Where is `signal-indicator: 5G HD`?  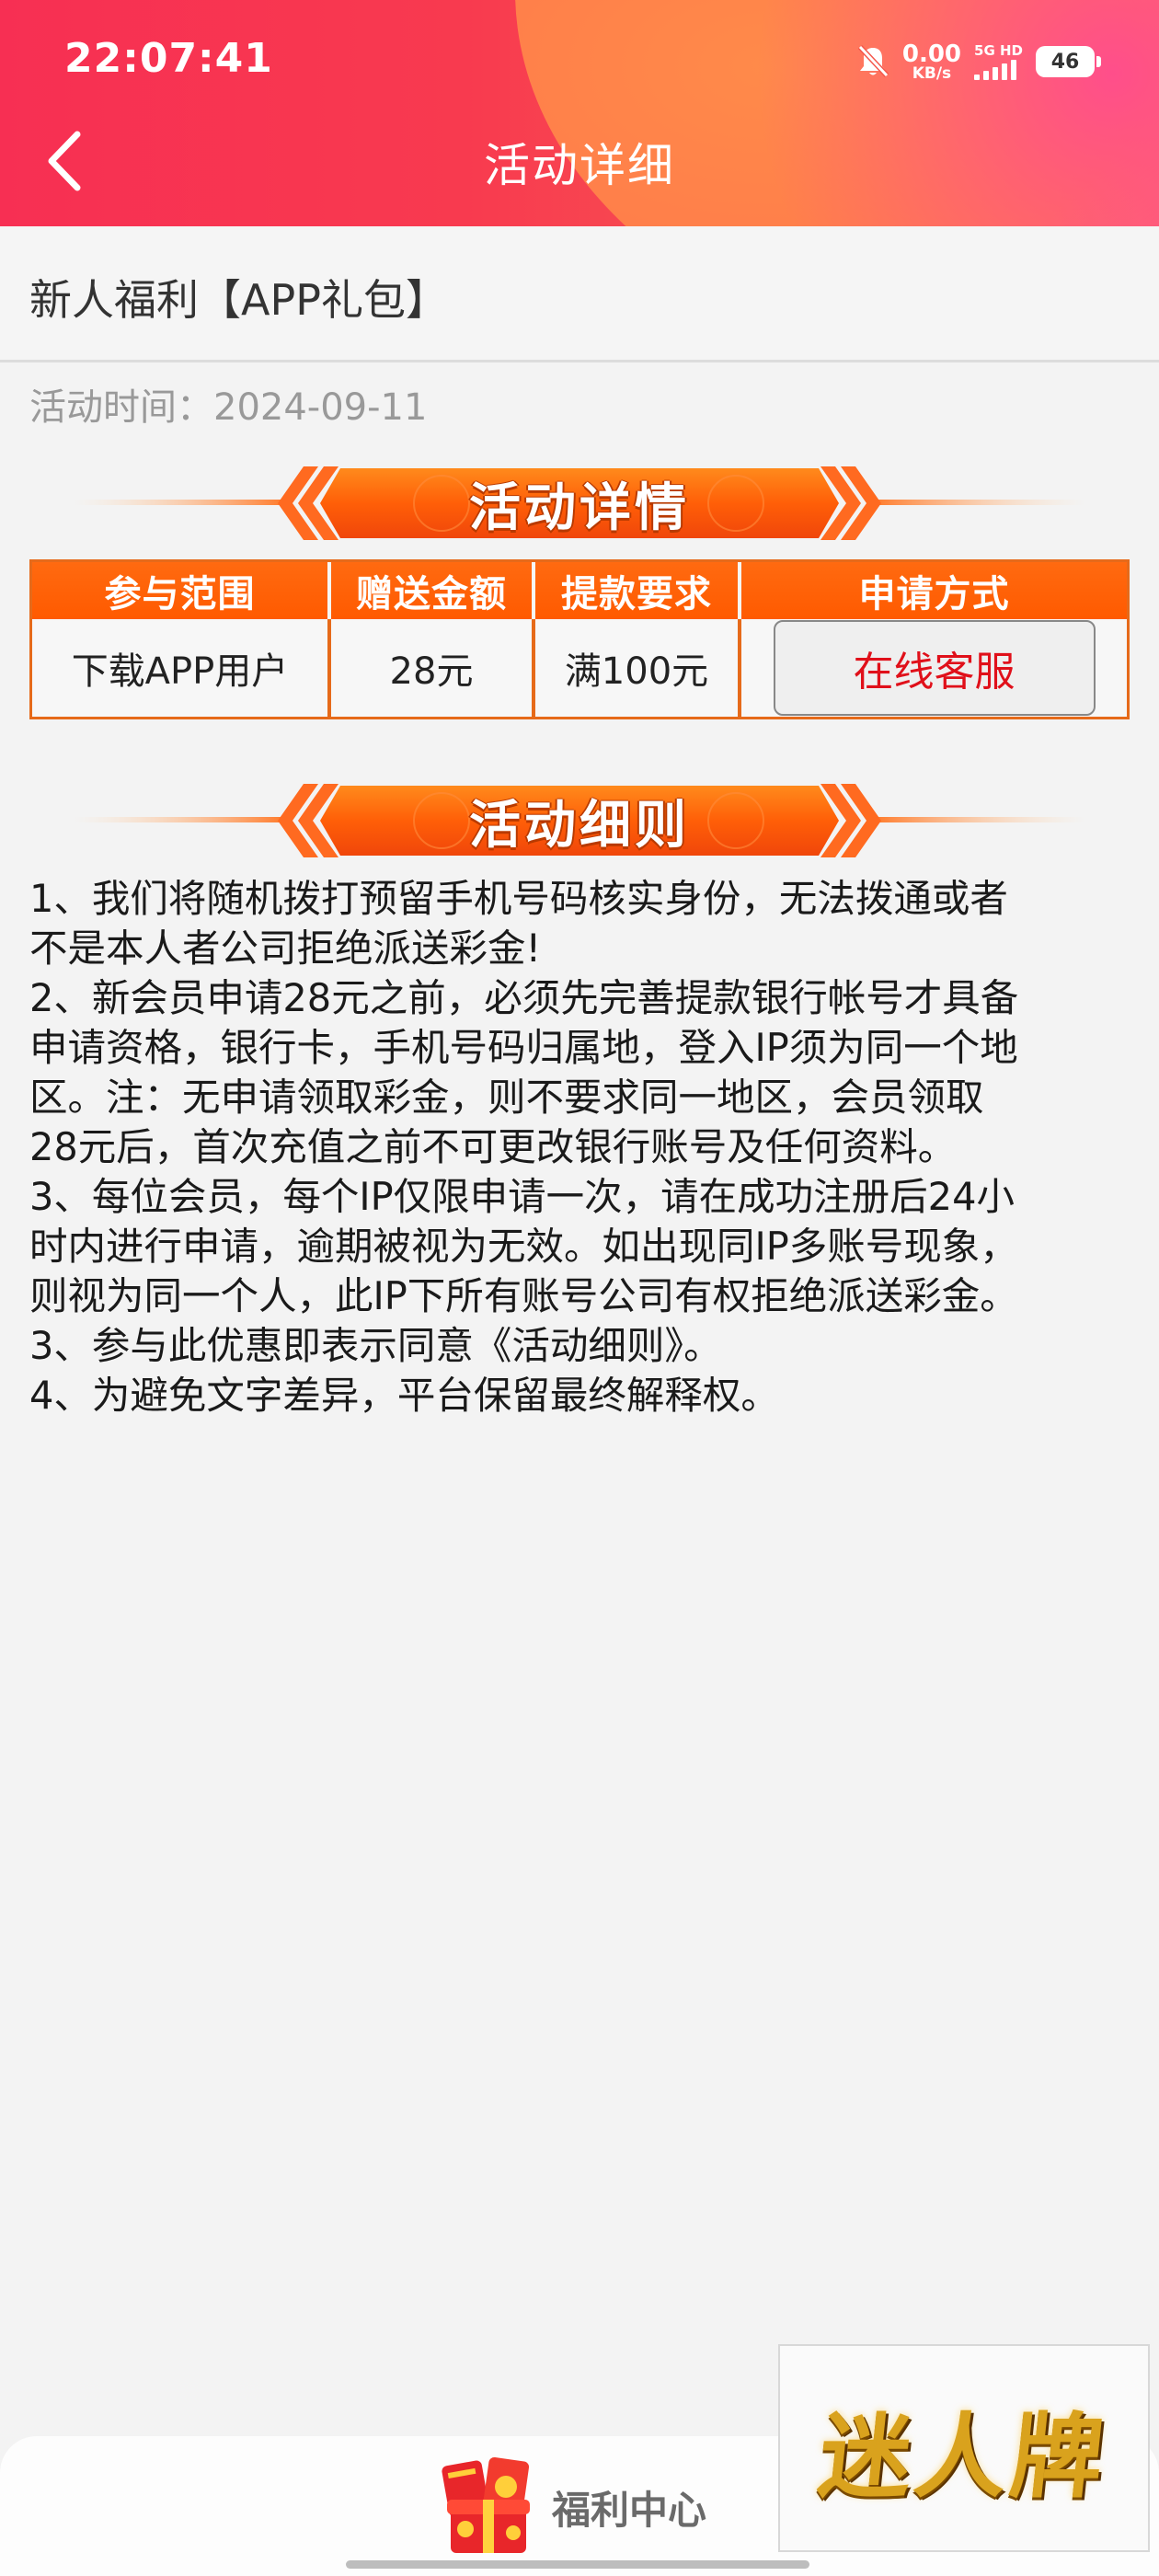 signal-indicator: 5G HD is located at coordinates (998, 60).